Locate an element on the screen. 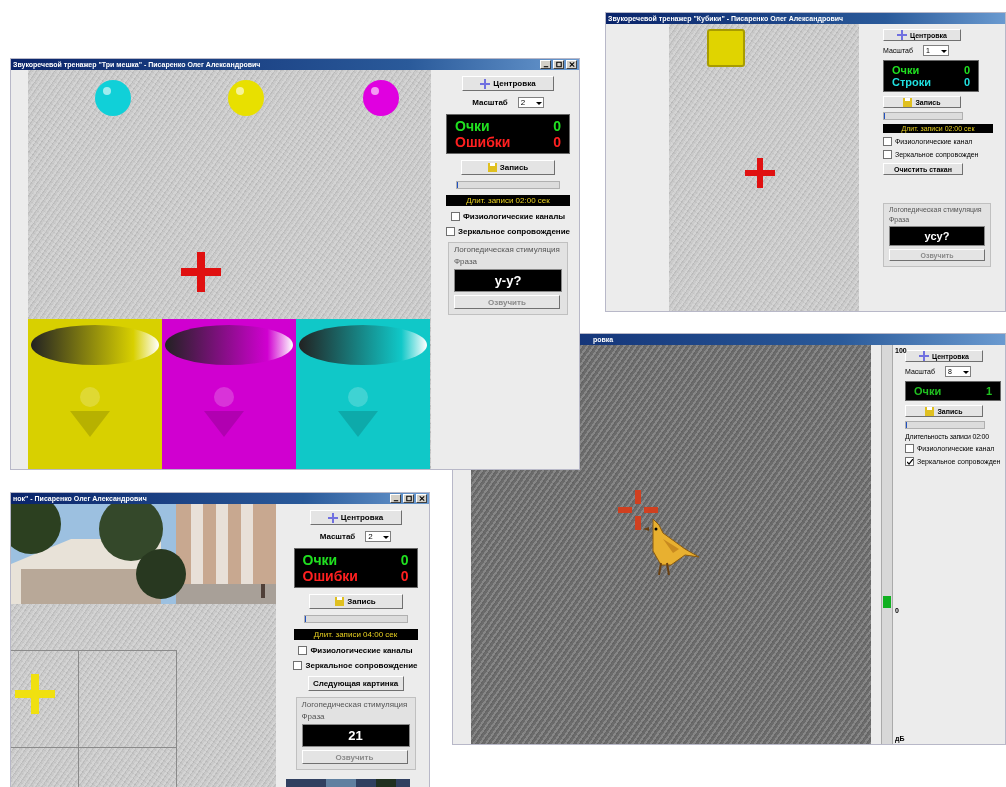 Image resolution: width=1006 pixels, height=787 pixels. phrase-display: усу? is located at coordinates (937, 236).